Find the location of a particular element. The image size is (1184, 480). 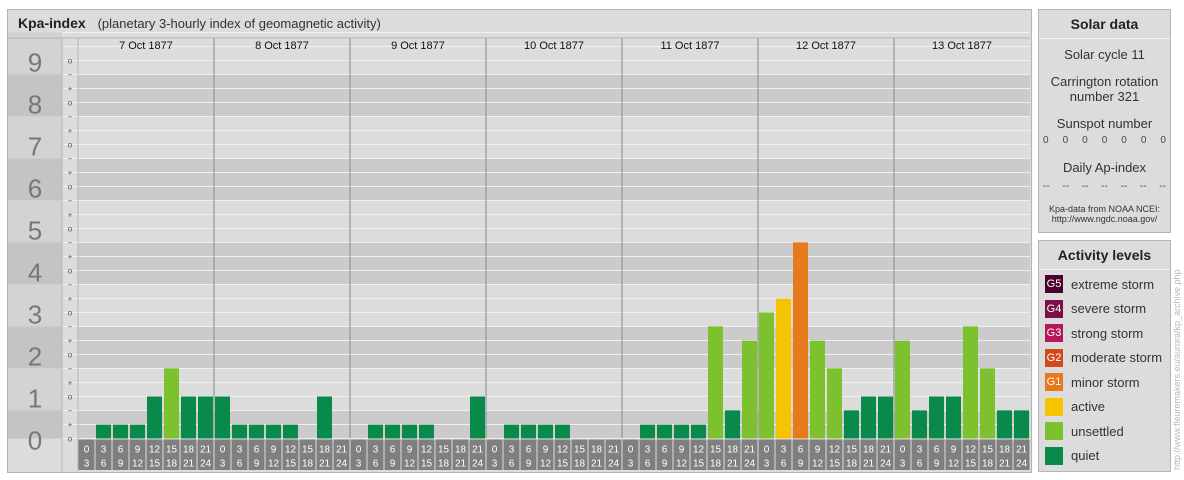

legend-item-strong-storm: G3 strong storm is located at coordinates (1094, 333).